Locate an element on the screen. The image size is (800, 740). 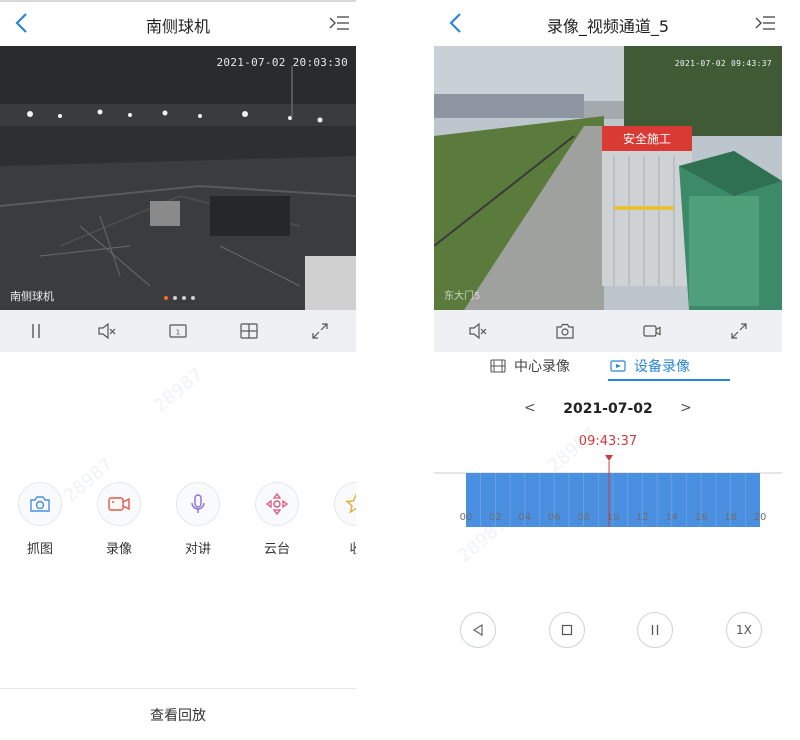
ptz-direction-icon is located at coordinates (277, 504).